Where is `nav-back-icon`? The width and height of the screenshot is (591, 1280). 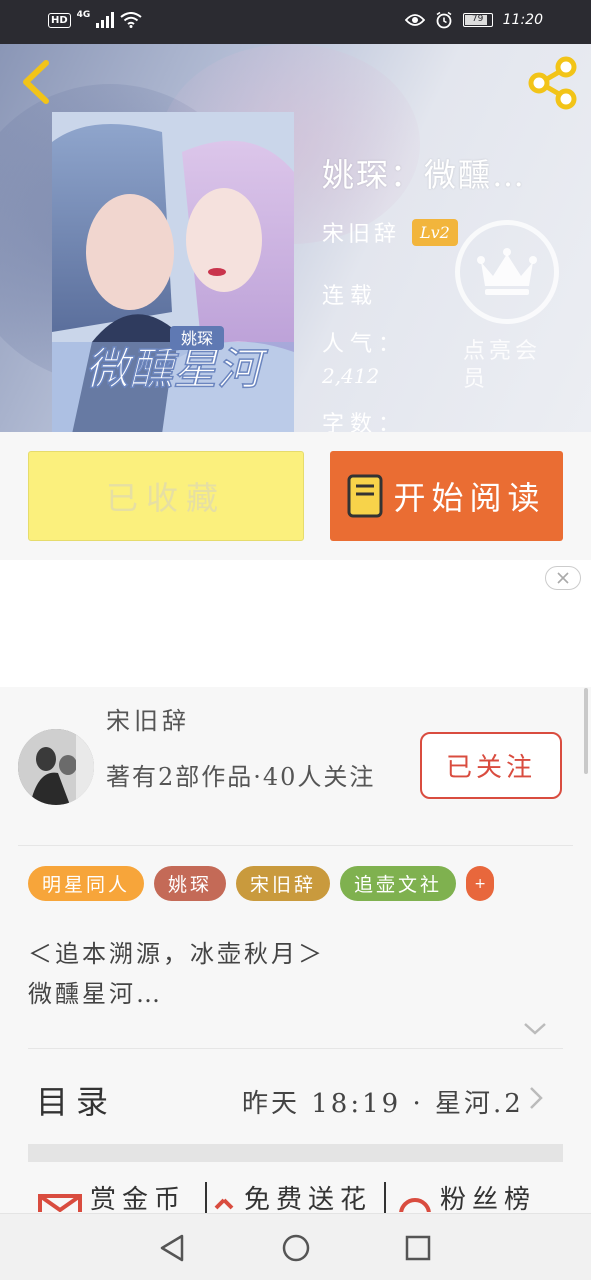
nav-back-icon is located at coordinates (172, 1248).